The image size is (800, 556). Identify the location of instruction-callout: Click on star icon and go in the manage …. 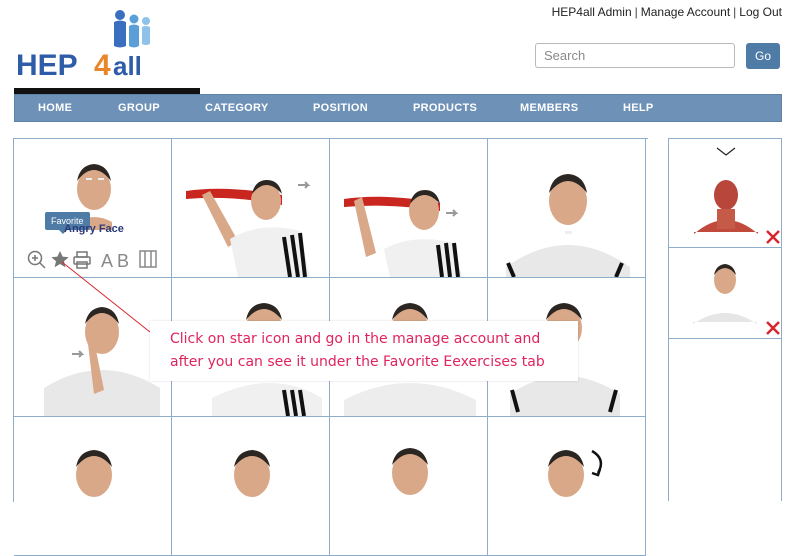
(364, 351).